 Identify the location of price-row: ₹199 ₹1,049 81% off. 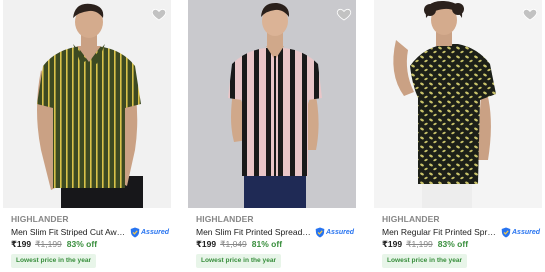
(239, 245).